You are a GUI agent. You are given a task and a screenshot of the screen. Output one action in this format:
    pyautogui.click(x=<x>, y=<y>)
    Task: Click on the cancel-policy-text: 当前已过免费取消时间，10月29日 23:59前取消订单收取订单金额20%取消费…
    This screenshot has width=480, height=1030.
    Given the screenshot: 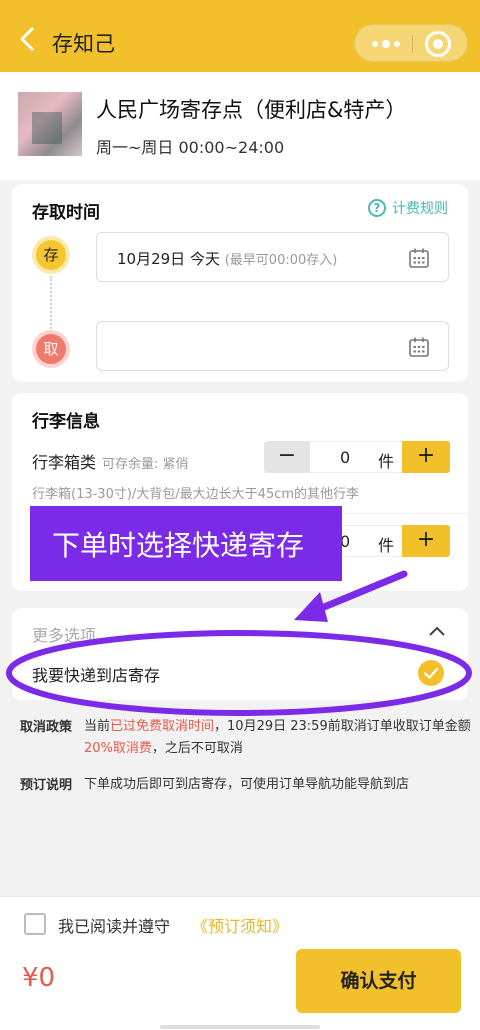 What is the action you would take?
    pyautogui.click(x=277, y=737)
    